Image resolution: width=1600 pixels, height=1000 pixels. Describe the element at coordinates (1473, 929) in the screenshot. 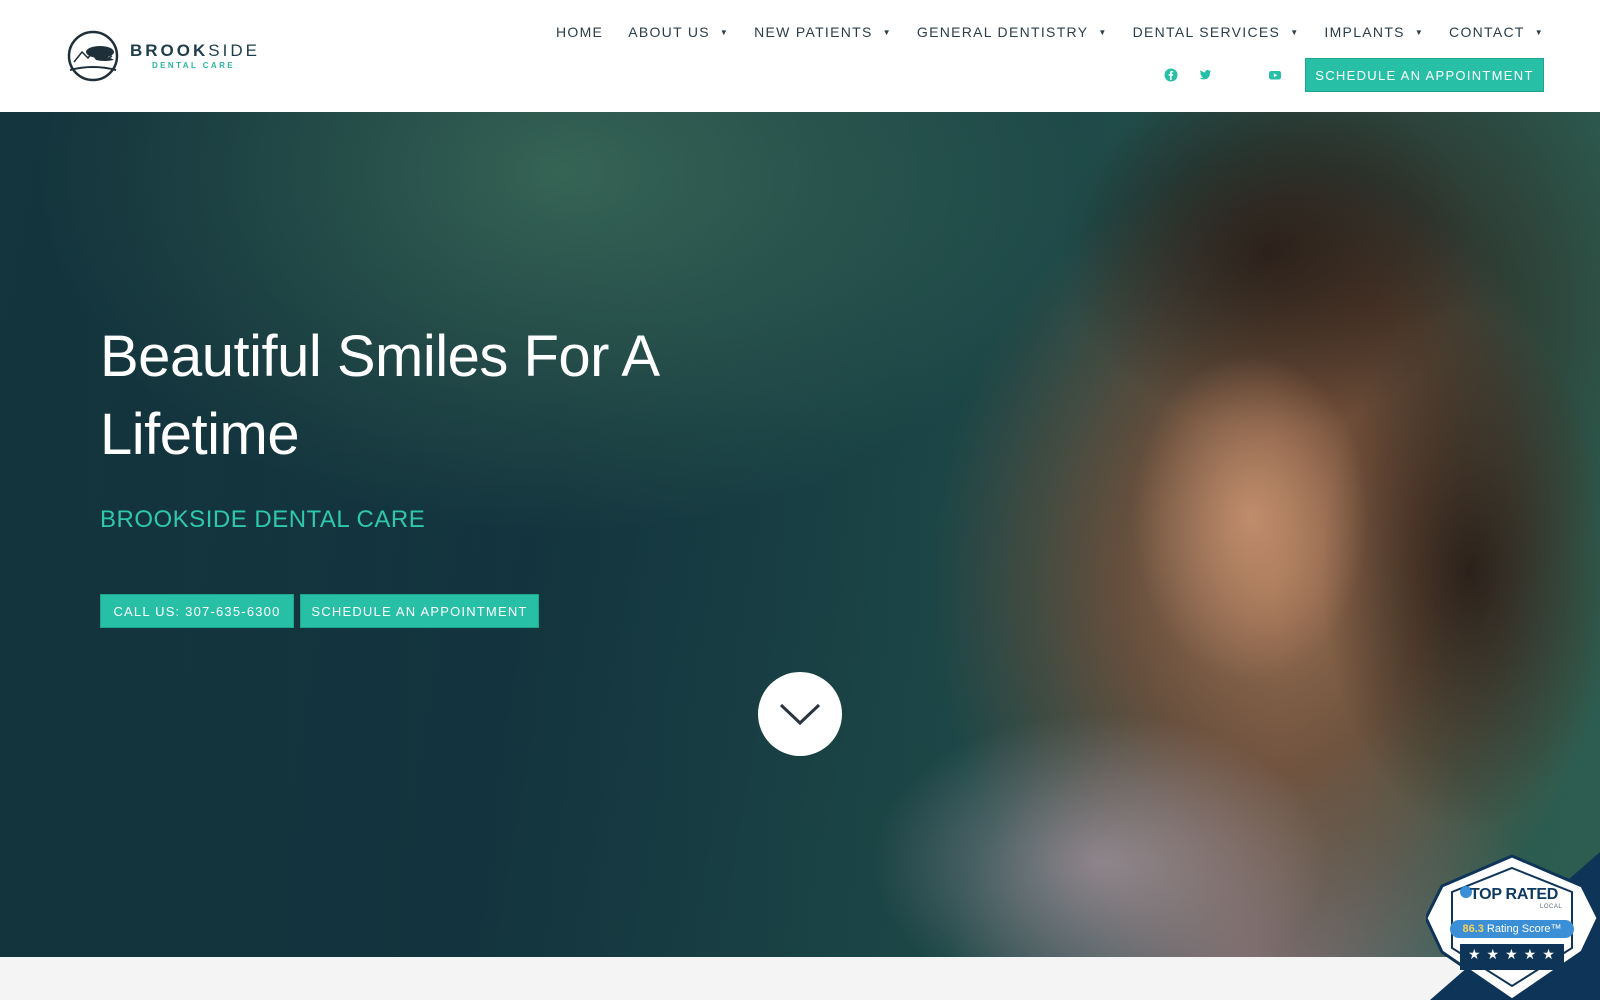

I see `badge-score: 86.3` at that location.